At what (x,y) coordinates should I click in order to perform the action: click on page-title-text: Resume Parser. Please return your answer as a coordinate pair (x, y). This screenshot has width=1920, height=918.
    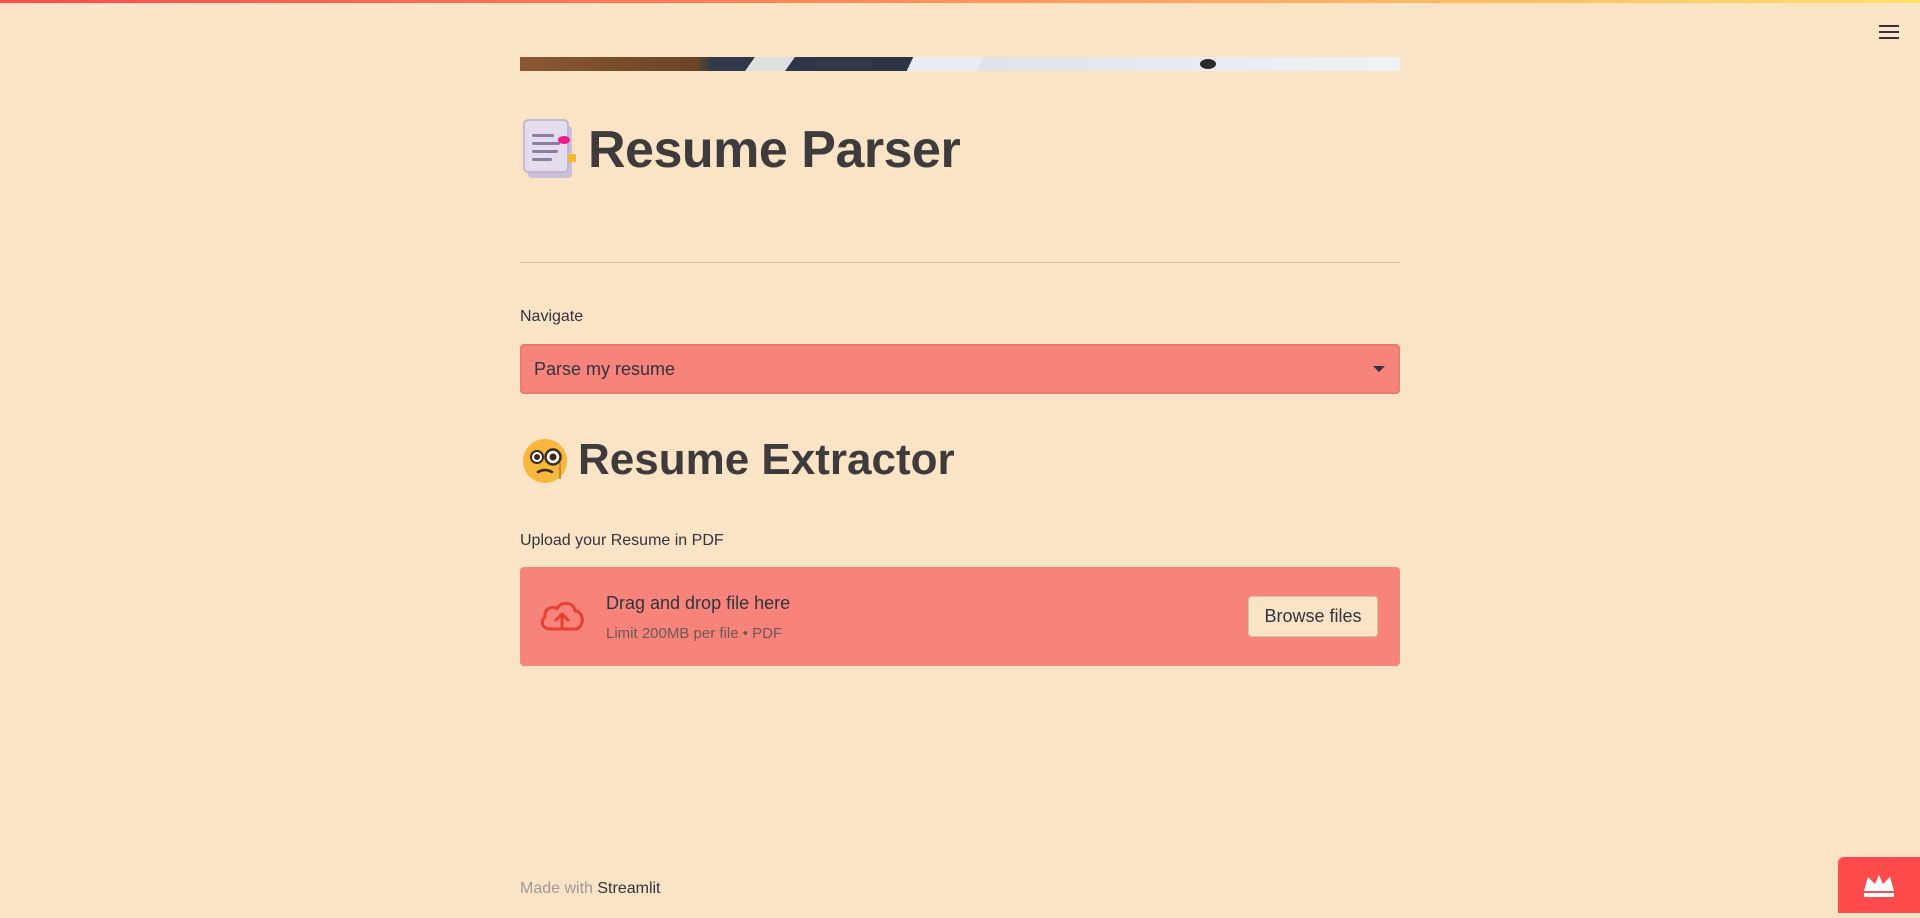
    Looking at the image, I should click on (774, 150).